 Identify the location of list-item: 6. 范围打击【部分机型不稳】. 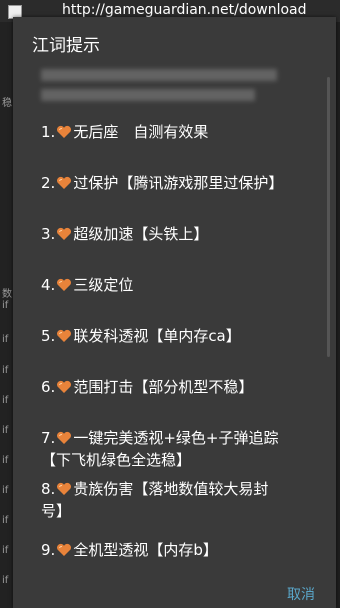
(183, 387).